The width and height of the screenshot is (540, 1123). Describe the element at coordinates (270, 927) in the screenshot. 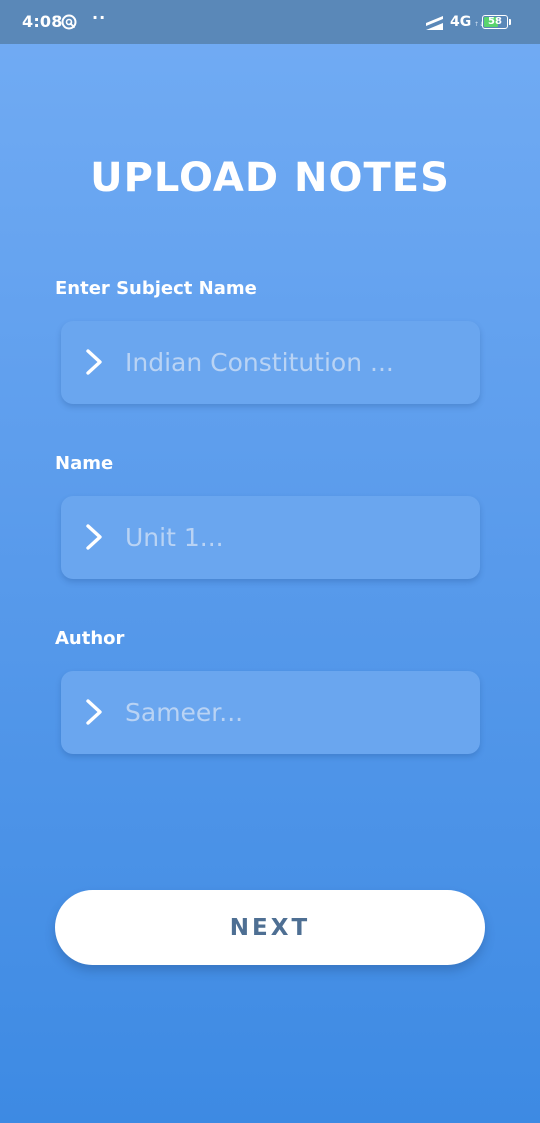

I see `next-button: NEXT` at that location.